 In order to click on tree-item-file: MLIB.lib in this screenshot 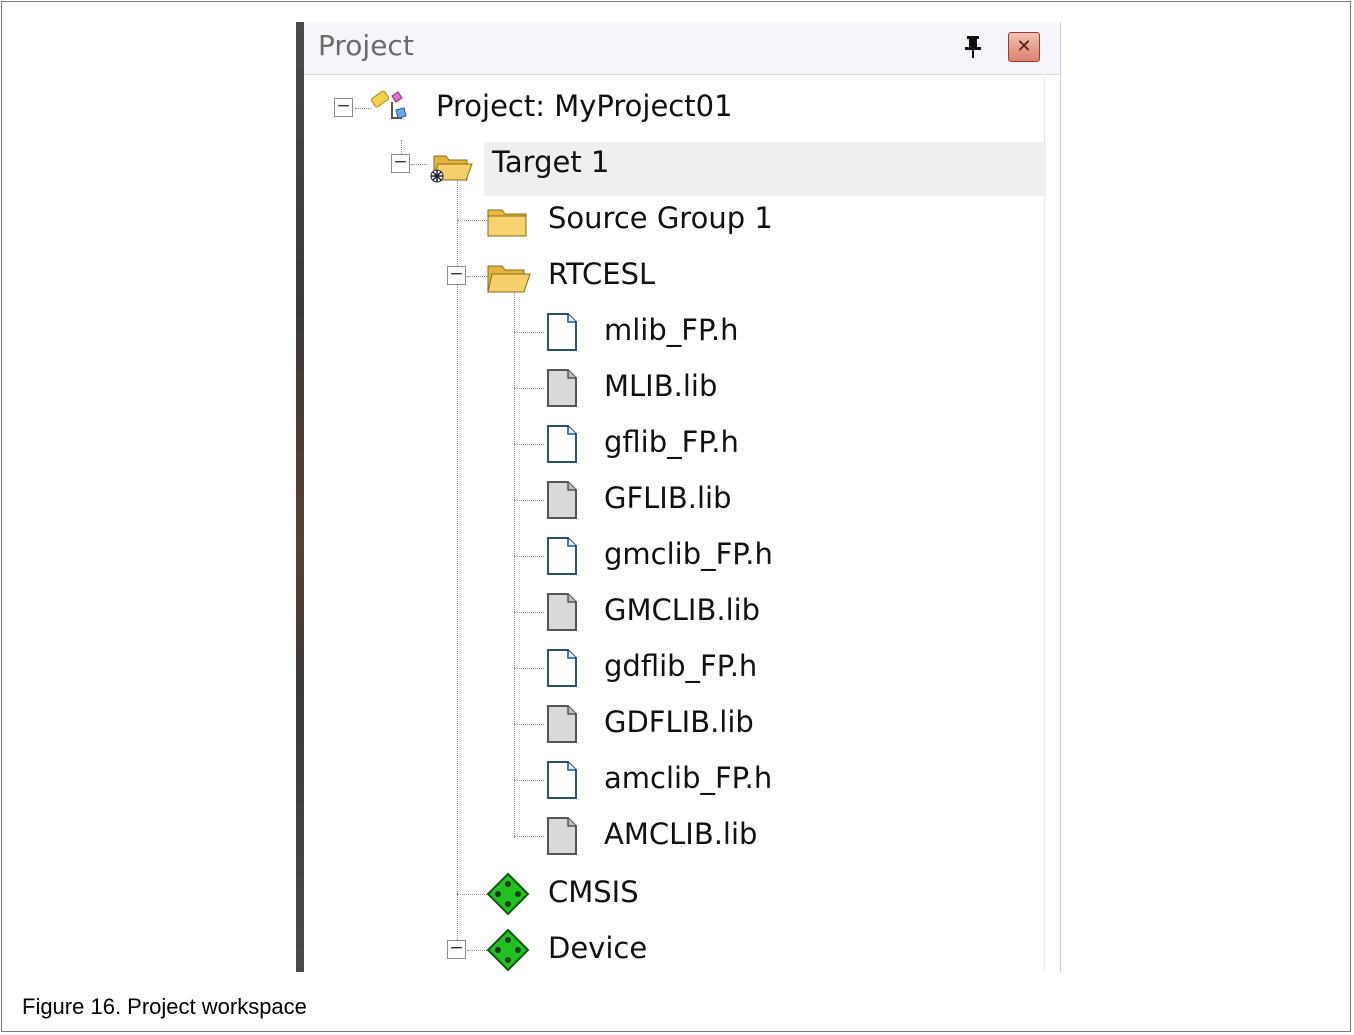, I will do `click(660, 386)`.